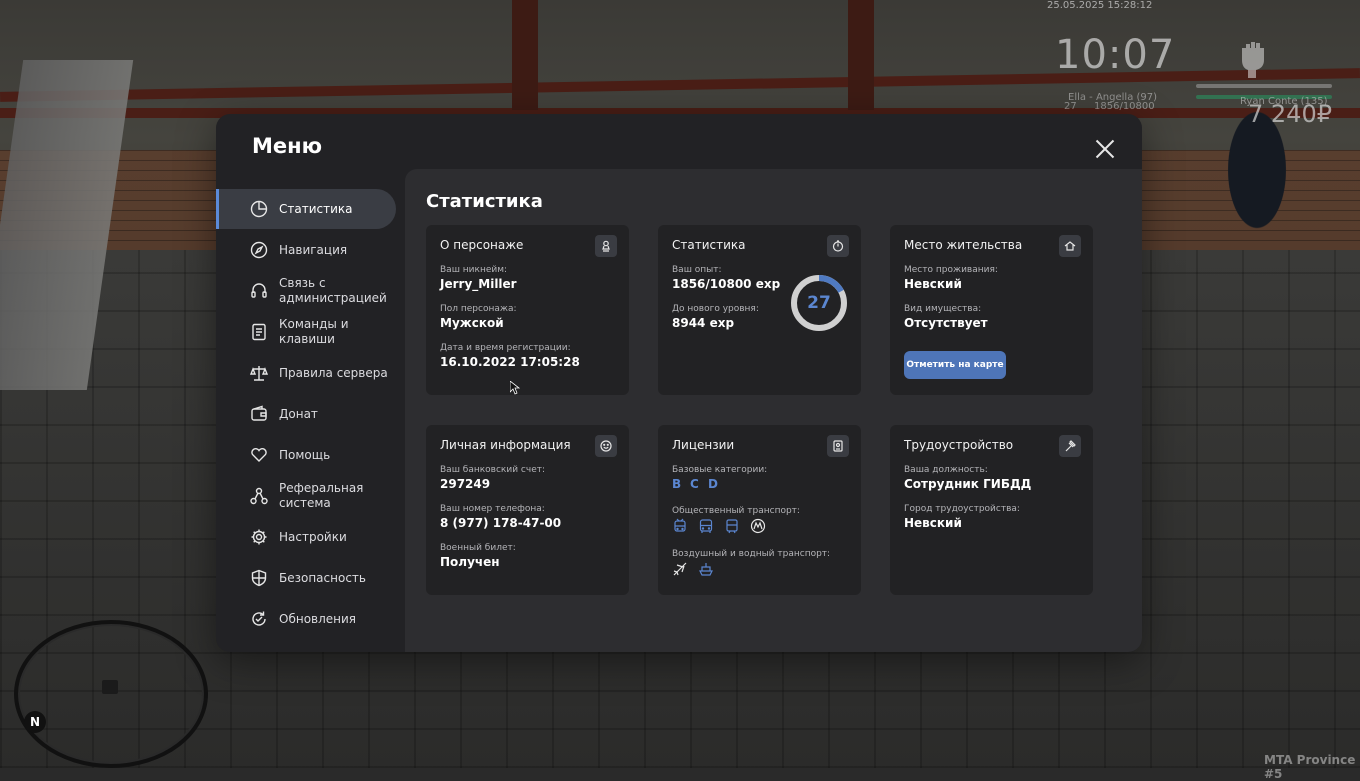  What do you see at coordinates (259, 373) in the screenshot?
I see `scales-icon` at bounding box center [259, 373].